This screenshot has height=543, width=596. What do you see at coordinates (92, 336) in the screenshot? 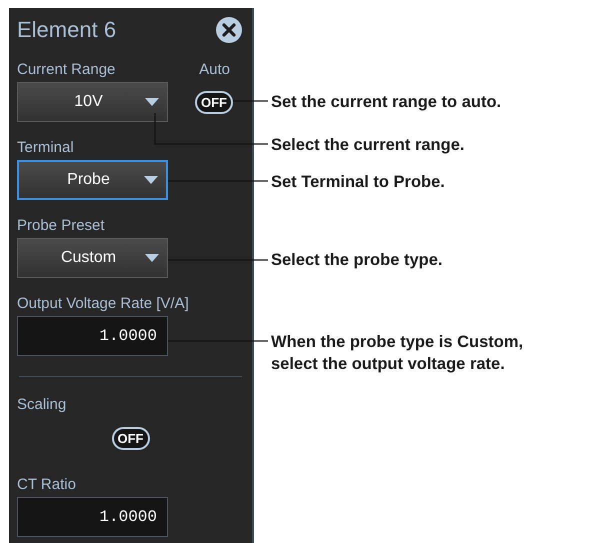
I see `rate-input-field: 1.0000` at bounding box center [92, 336].